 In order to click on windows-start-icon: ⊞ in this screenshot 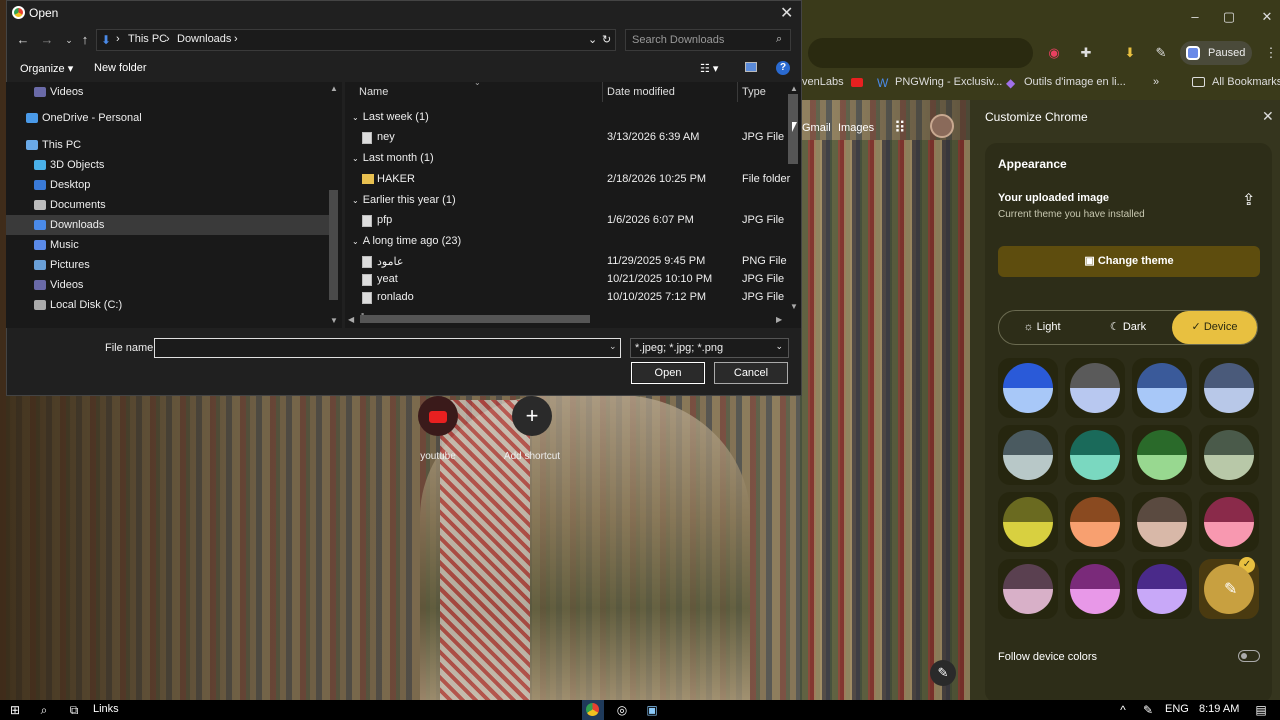, I will do `click(15, 710)`.